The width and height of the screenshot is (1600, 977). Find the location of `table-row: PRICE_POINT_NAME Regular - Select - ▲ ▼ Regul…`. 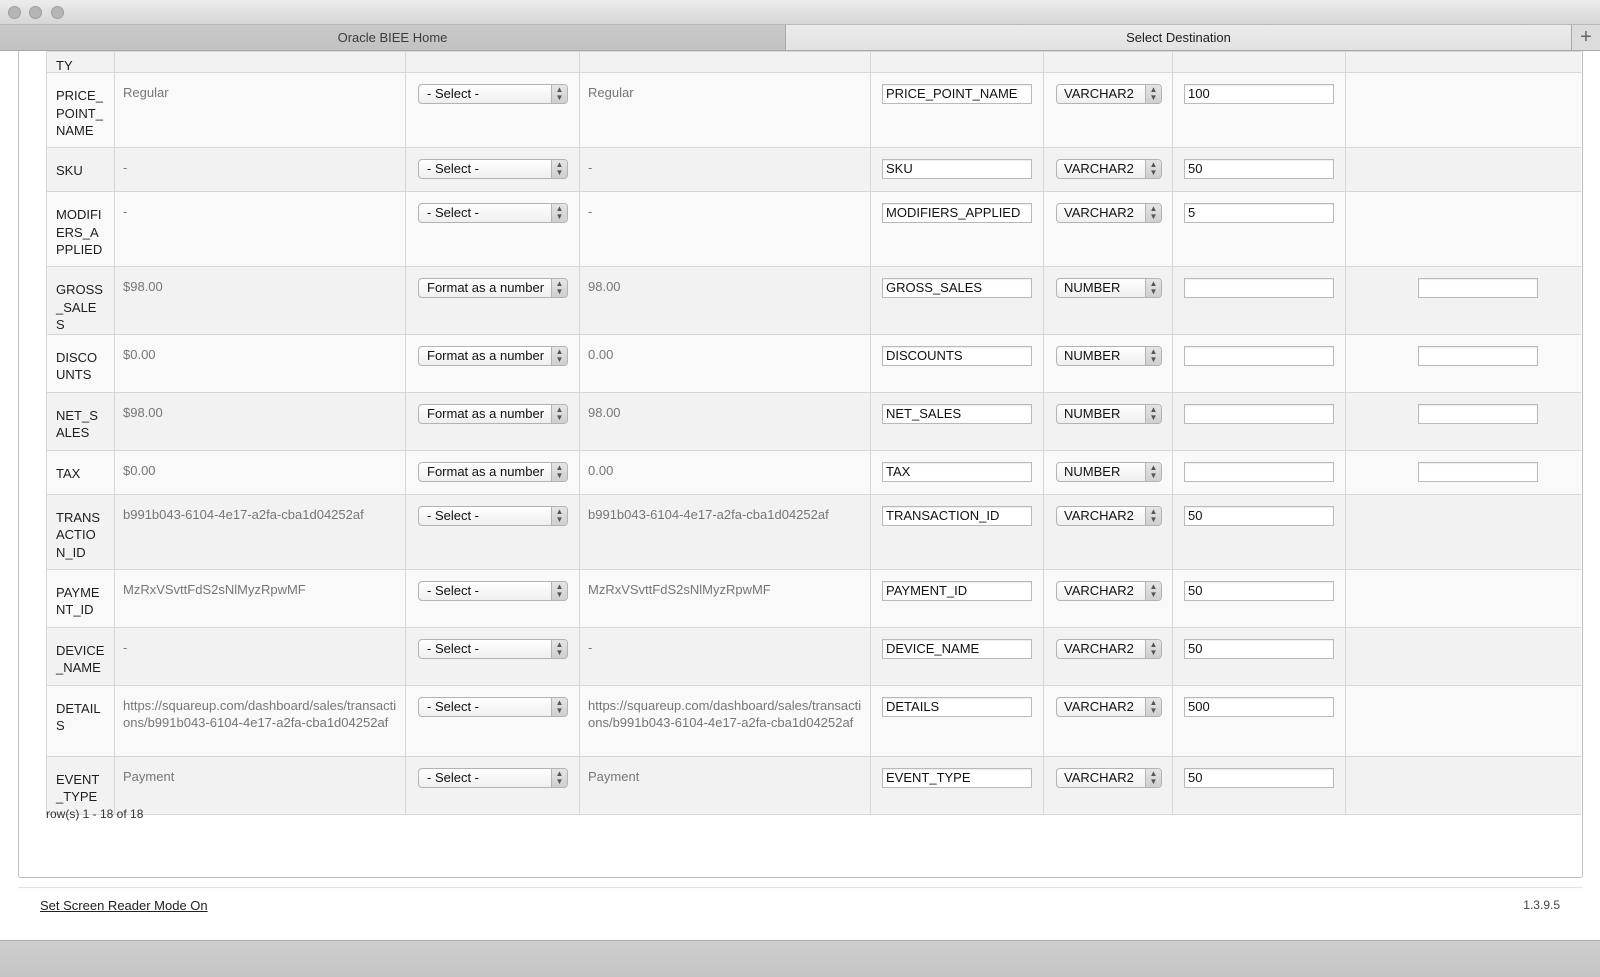

table-row: PRICE_POINT_NAME Regular - Select - ▲ ▼ Regul… is located at coordinates (813, 110).